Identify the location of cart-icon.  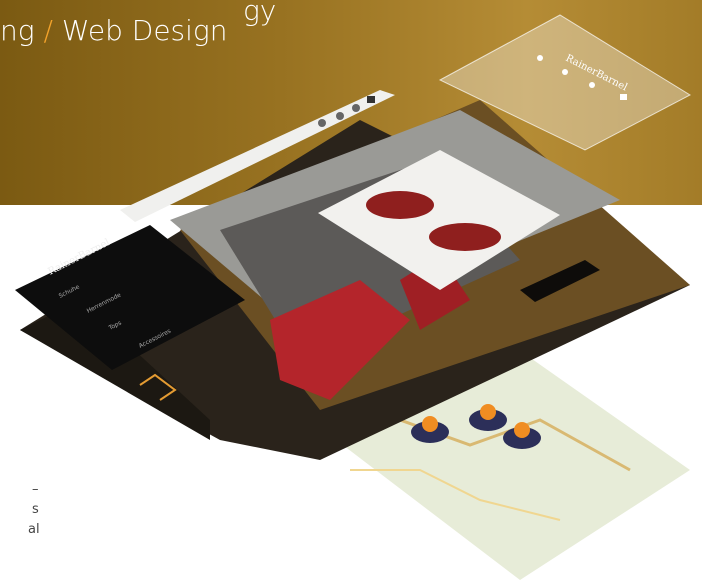
(371, 99).